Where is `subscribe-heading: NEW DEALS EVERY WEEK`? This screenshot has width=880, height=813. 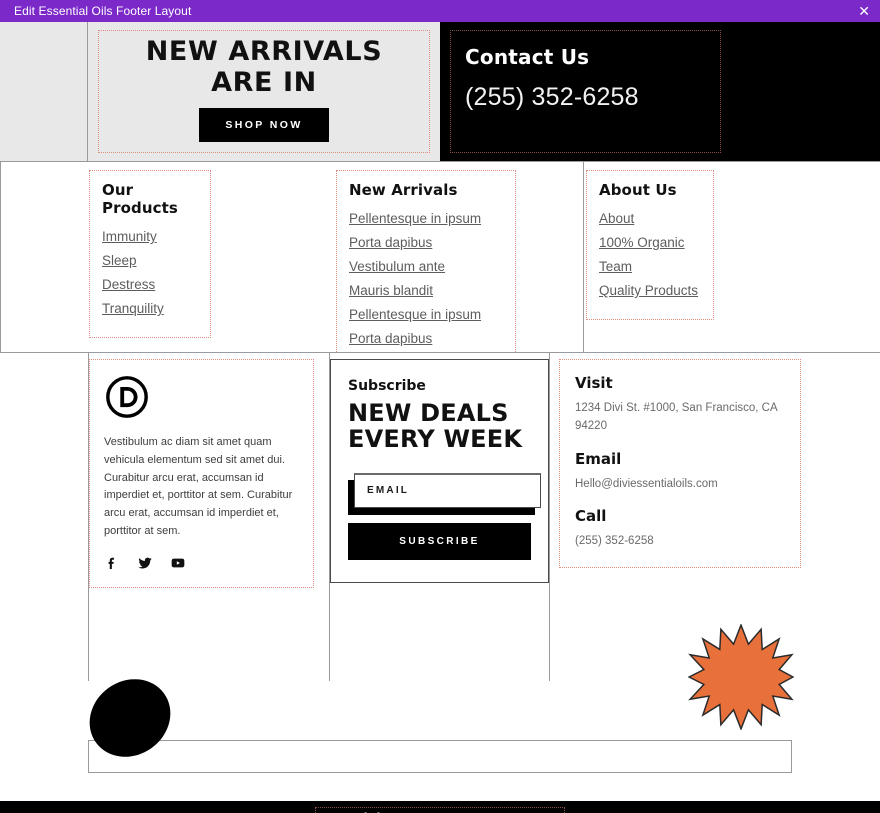 subscribe-heading: NEW DEALS EVERY WEEK is located at coordinates (435, 426).